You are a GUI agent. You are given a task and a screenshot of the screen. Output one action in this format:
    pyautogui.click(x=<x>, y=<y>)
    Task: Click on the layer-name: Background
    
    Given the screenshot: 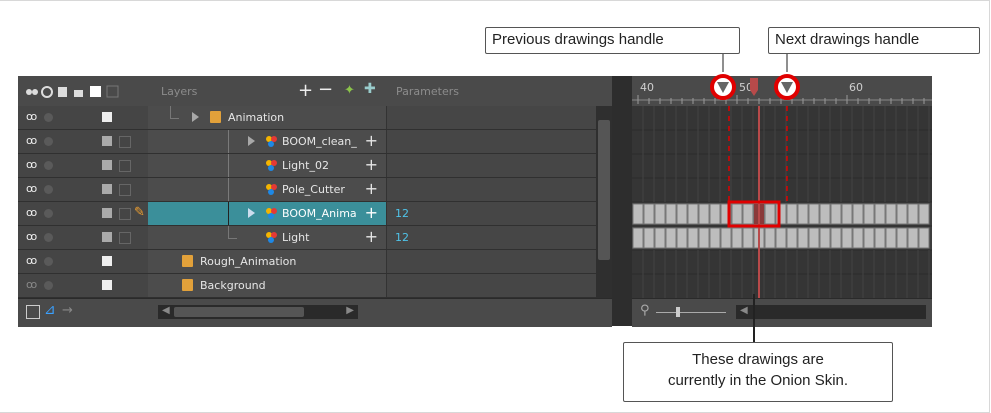 What is the action you would take?
    pyautogui.click(x=233, y=285)
    